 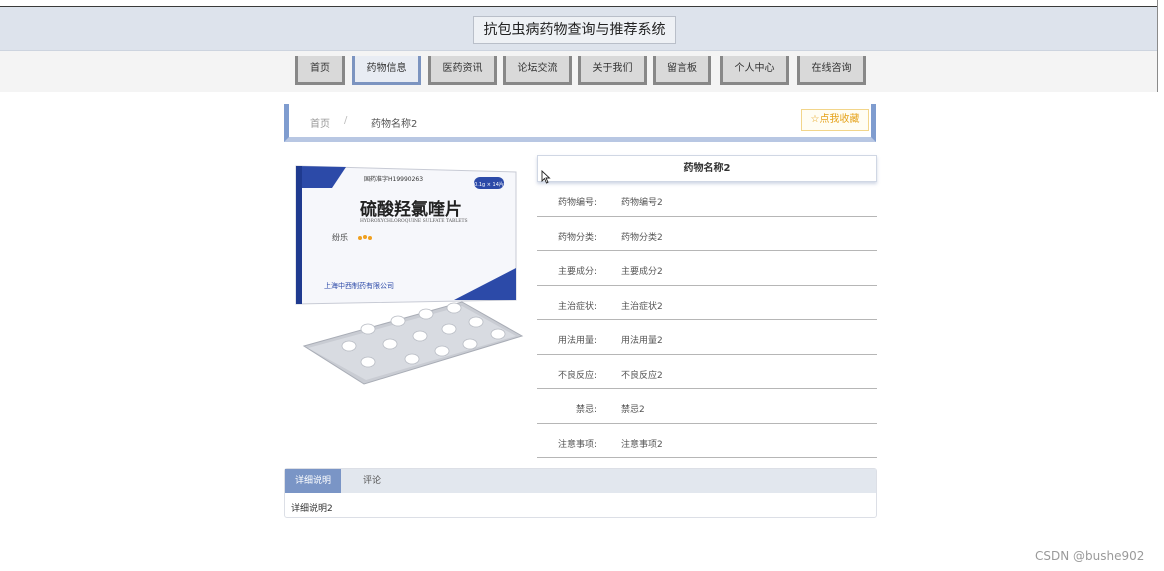 I want to click on breadcrumb: 首页 / 药物名称2 ☆点我收藏, so click(x=580, y=123).